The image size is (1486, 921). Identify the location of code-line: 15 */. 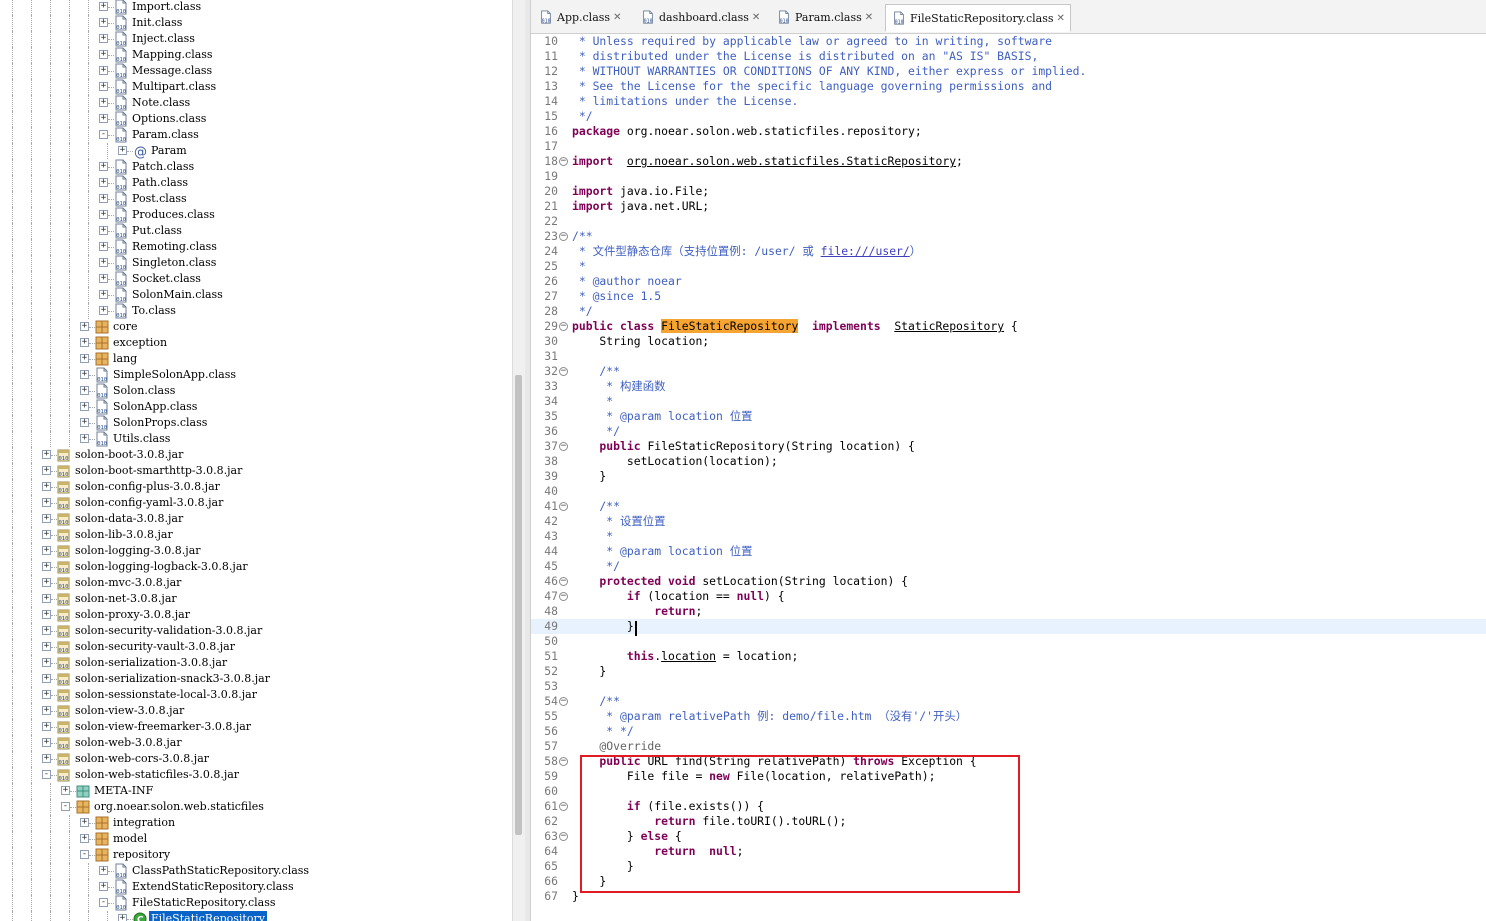
(1008, 116).